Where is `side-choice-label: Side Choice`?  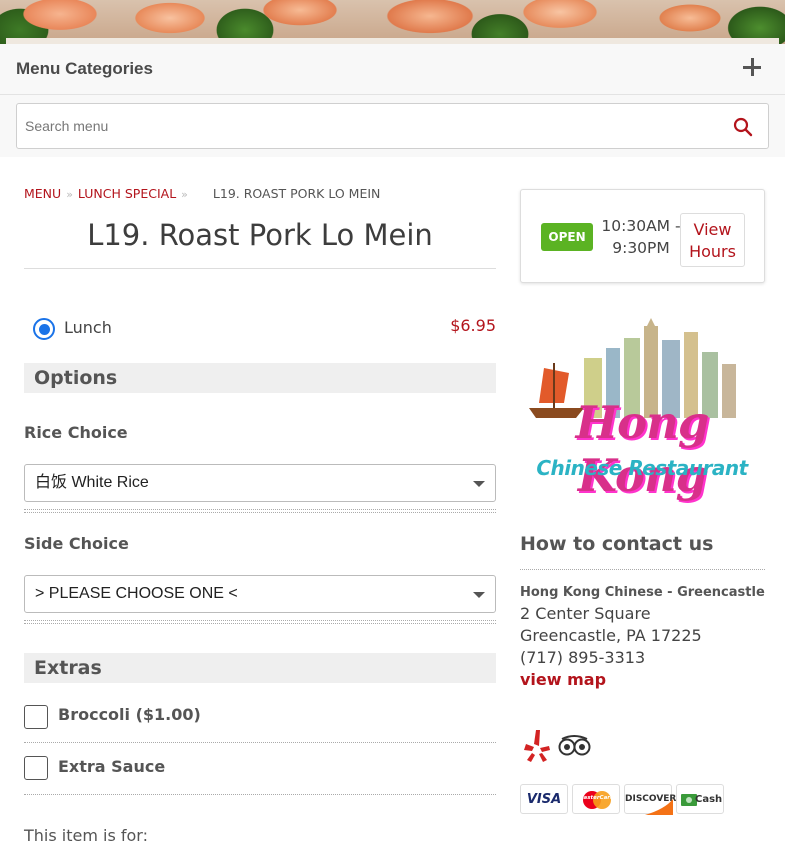 side-choice-label: Side Choice is located at coordinates (76, 543).